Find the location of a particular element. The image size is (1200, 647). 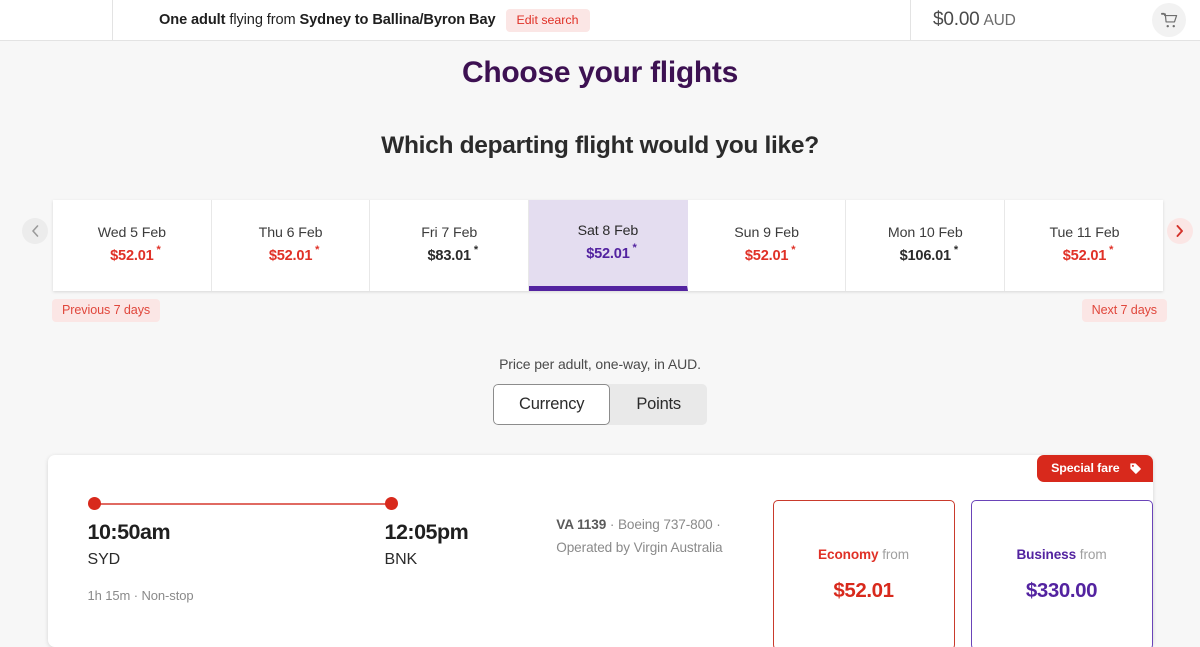

fare-option-economy: Economy from $52.01 is located at coordinates (863, 573).